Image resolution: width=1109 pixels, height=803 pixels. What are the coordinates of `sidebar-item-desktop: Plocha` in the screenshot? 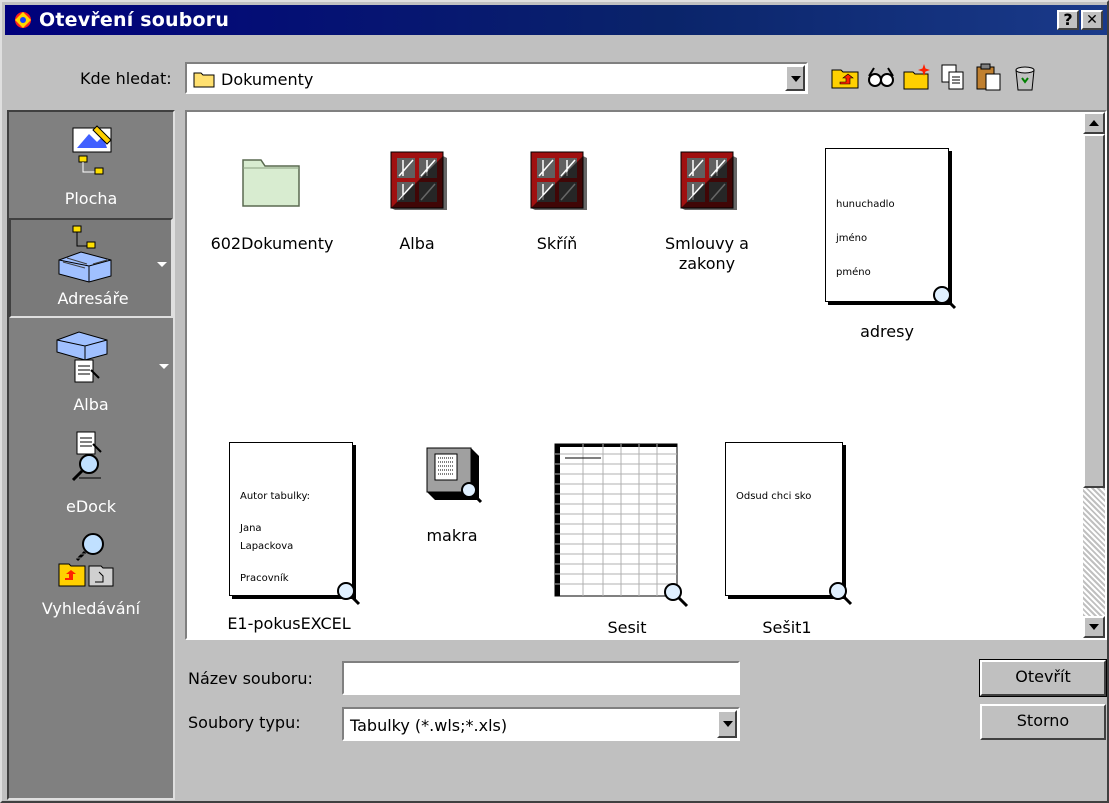 It's located at (91, 166).